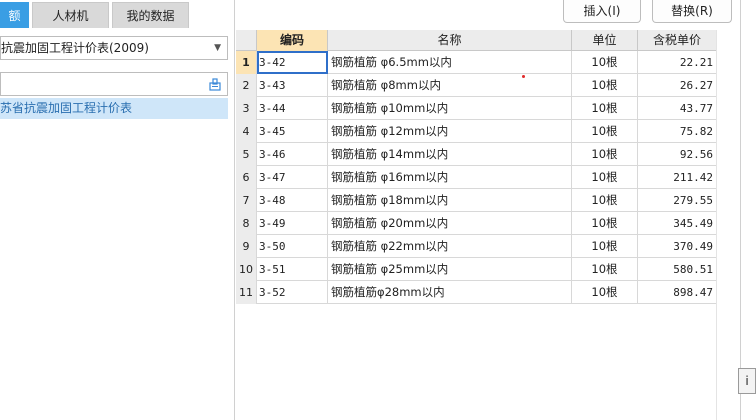 The height and width of the screenshot is (420, 756). I want to click on table-row: 10 3-51 钢筋植筋 φ25mm以内 10根 580.51, so click(476, 269).